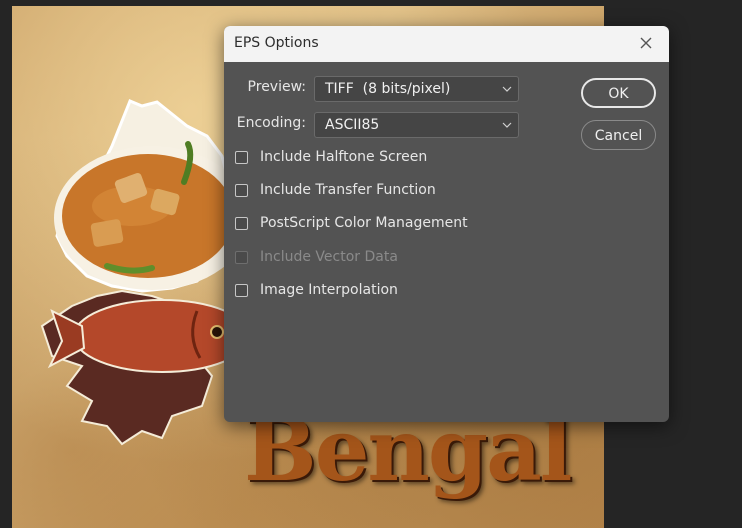  I want to click on vector-data-label: Include Vector Data, so click(329, 257).